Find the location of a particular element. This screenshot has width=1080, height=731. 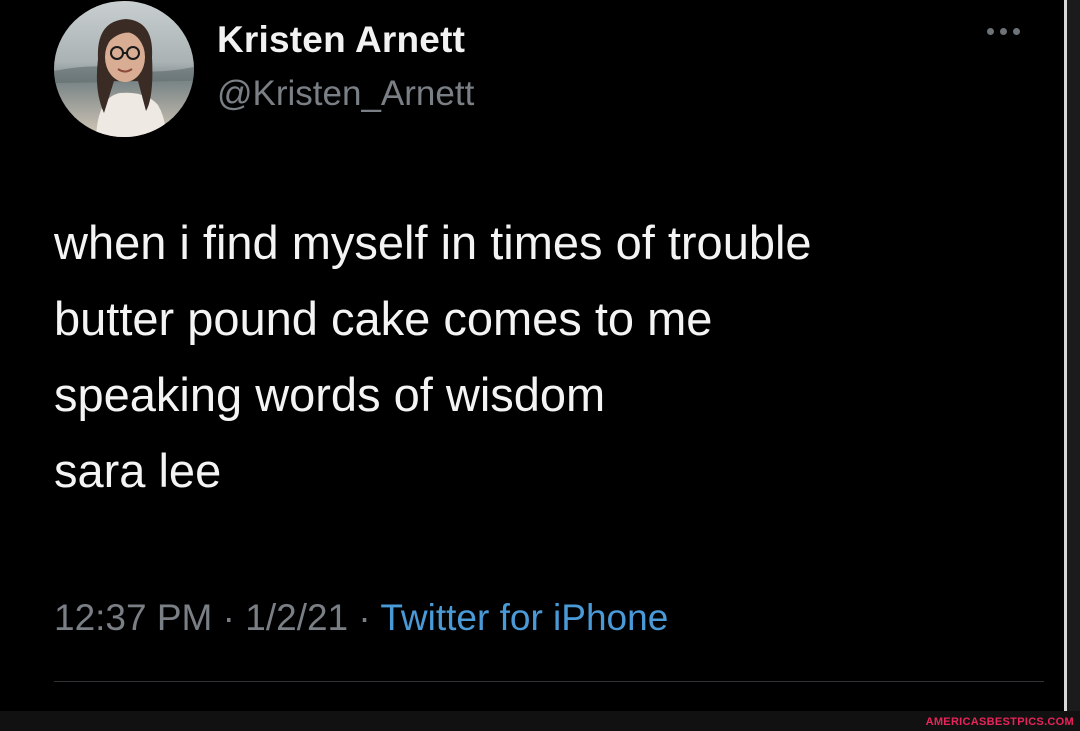

tweet-text-line: sara lee is located at coordinates (138, 470).